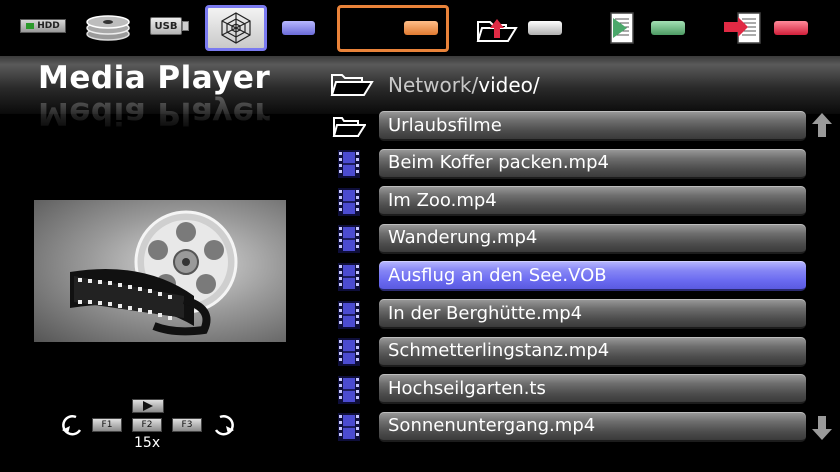 The width and height of the screenshot is (840, 472). Describe the element at coordinates (154, 113) in the screenshot. I see `page-title-reflection: Media Player` at that location.